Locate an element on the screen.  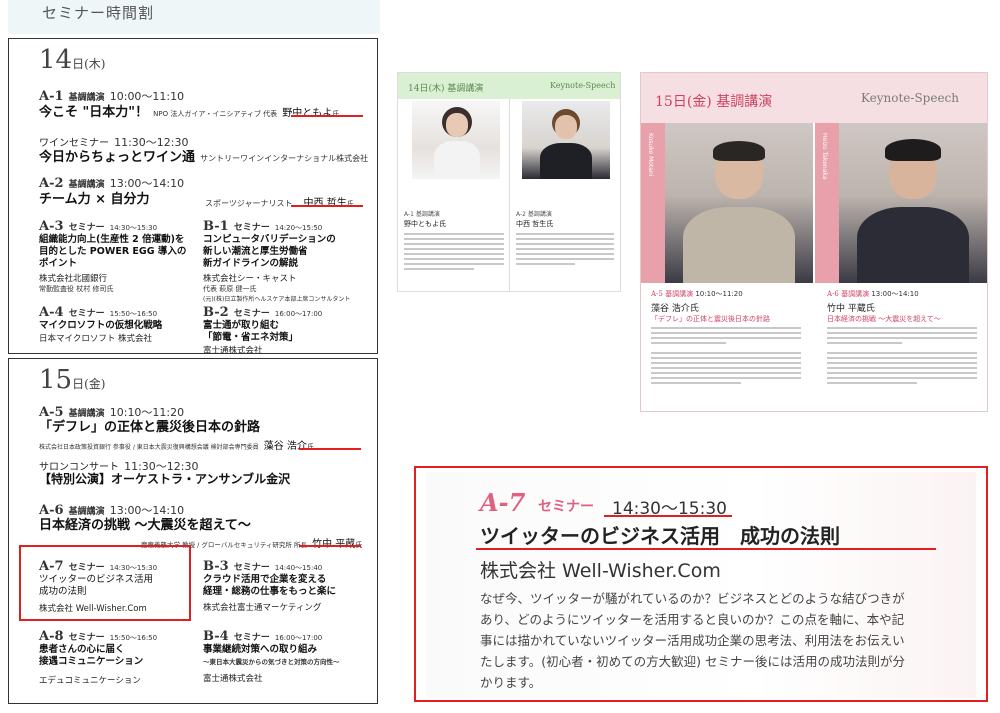
session-code: A-5 is located at coordinates (657, 294).